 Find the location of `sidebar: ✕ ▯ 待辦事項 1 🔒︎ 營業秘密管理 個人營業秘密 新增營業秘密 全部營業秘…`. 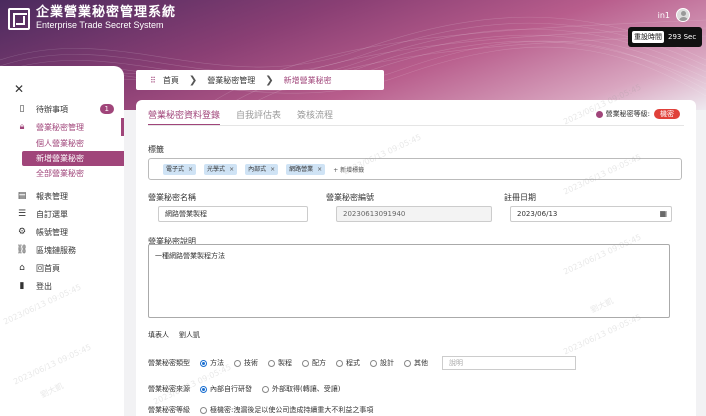

sidebar: ✕ ▯ 待辦事項 1 🔒︎ 營業秘密管理 個人營業秘密 新增營業秘密 全部營業秘… is located at coordinates (62, 241).